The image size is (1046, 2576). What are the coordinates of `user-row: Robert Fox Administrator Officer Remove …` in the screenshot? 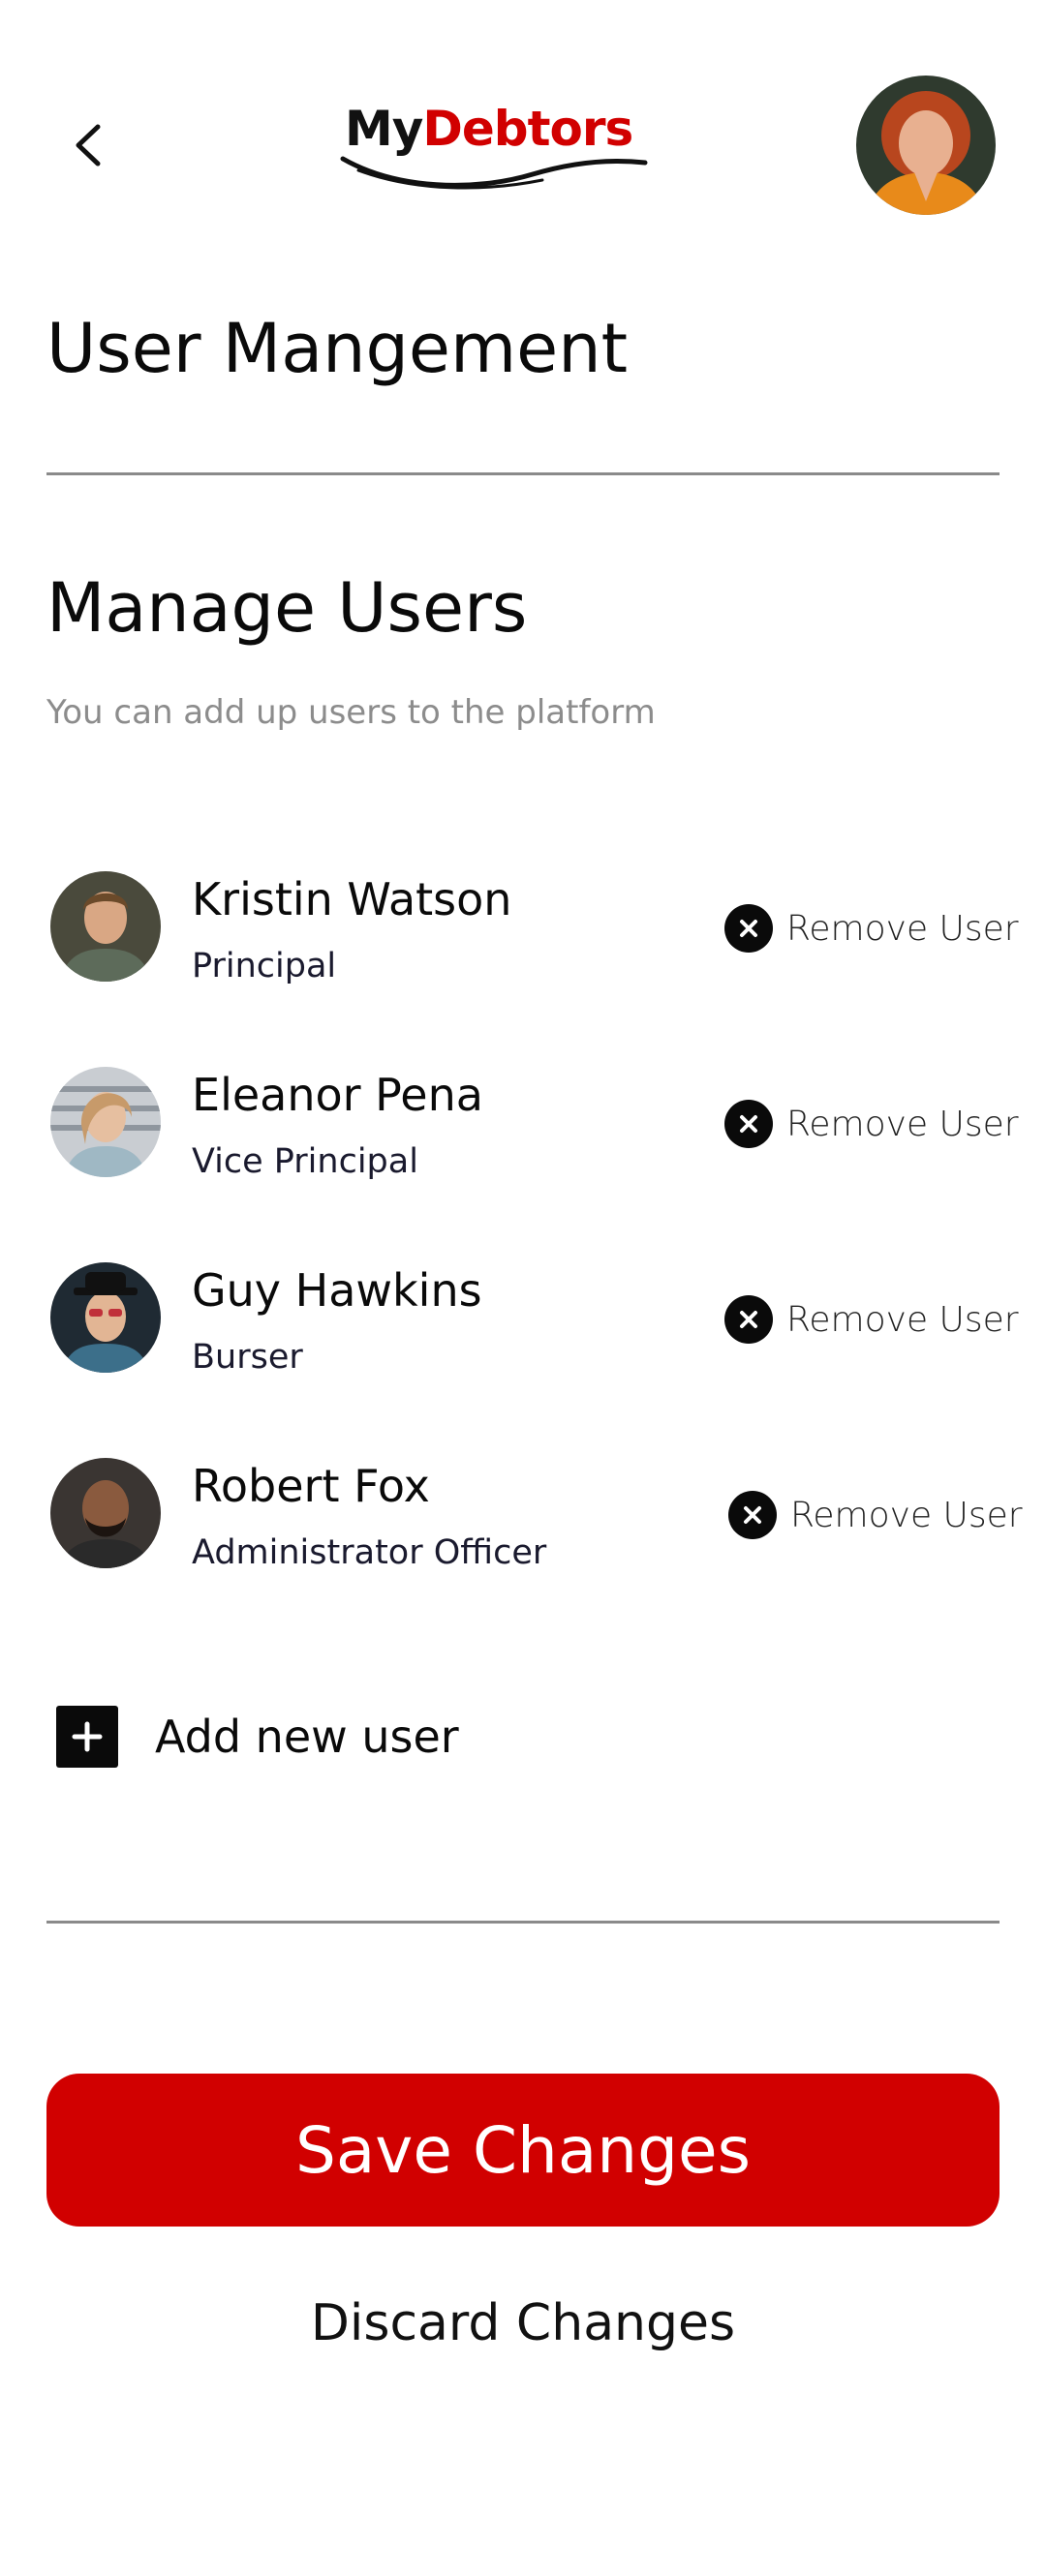 It's located at (534, 1552).